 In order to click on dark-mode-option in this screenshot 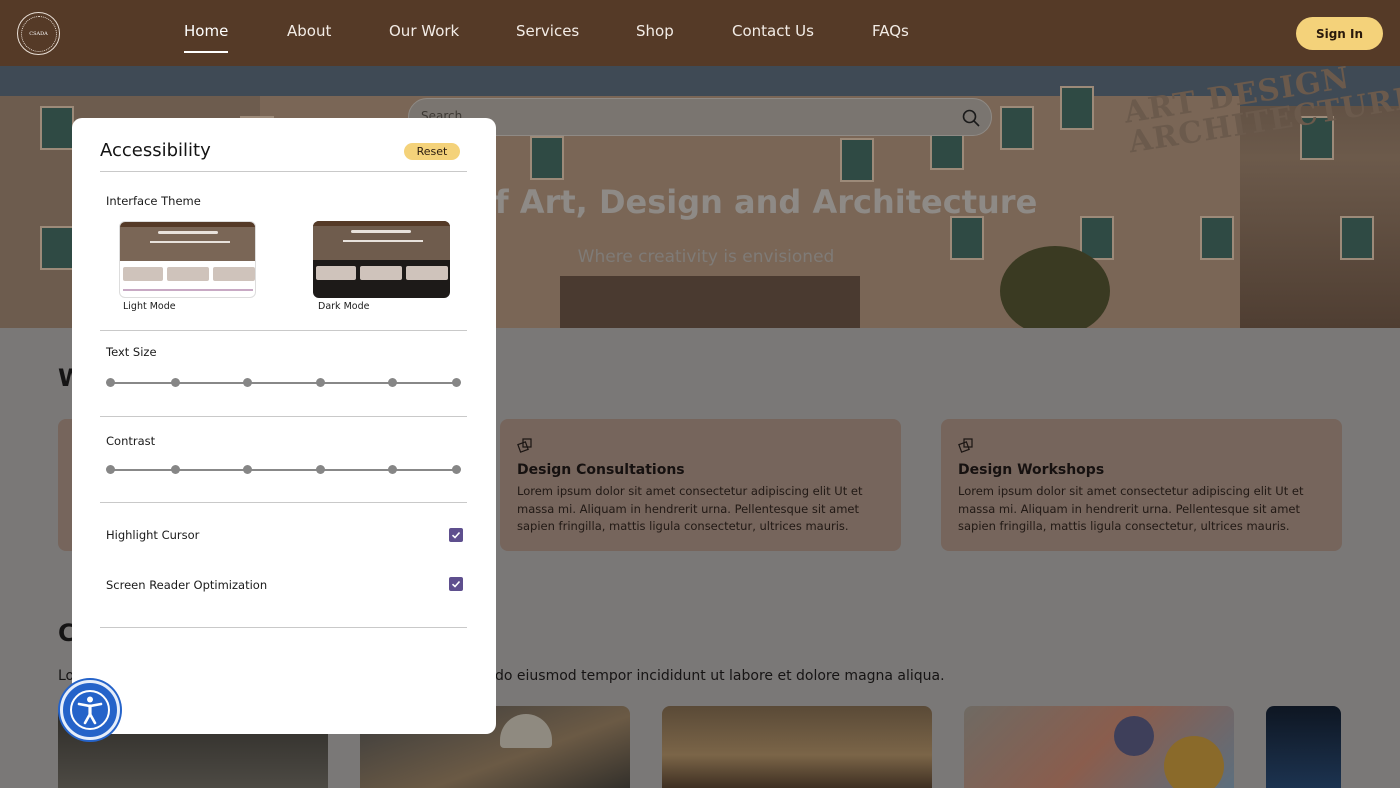, I will do `click(381, 259)`.